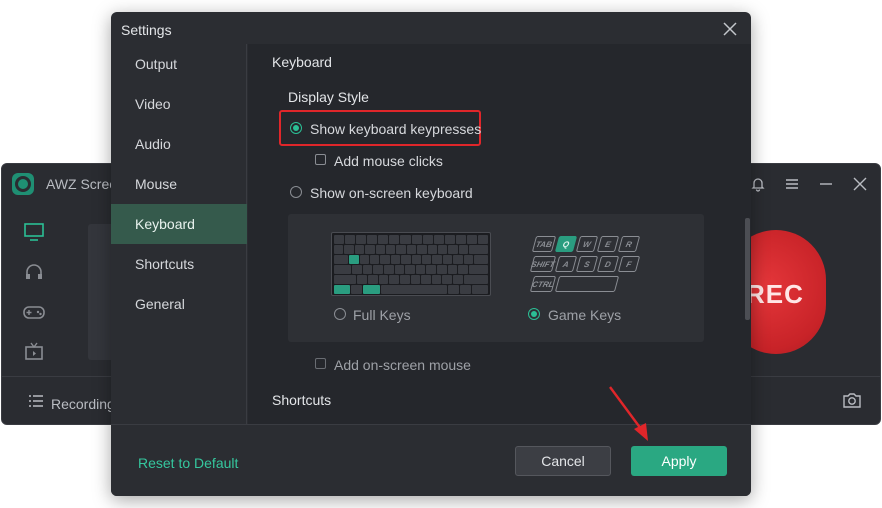  Describe the element at coordinates (628, 413) in the screenshot. I see `annotation-arrow` at that location.